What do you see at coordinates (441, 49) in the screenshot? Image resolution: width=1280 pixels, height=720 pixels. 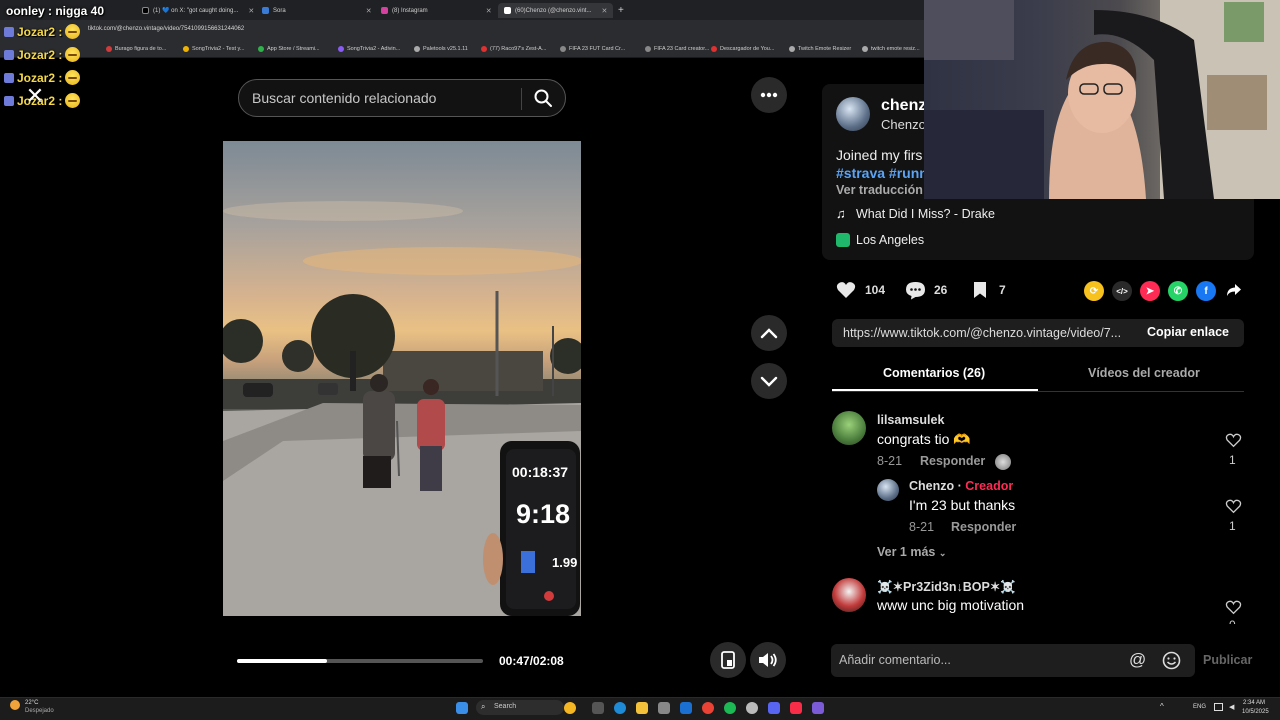 I see `bookmark-item: Paletools v25.1.11` at bounding box center [441, 49].